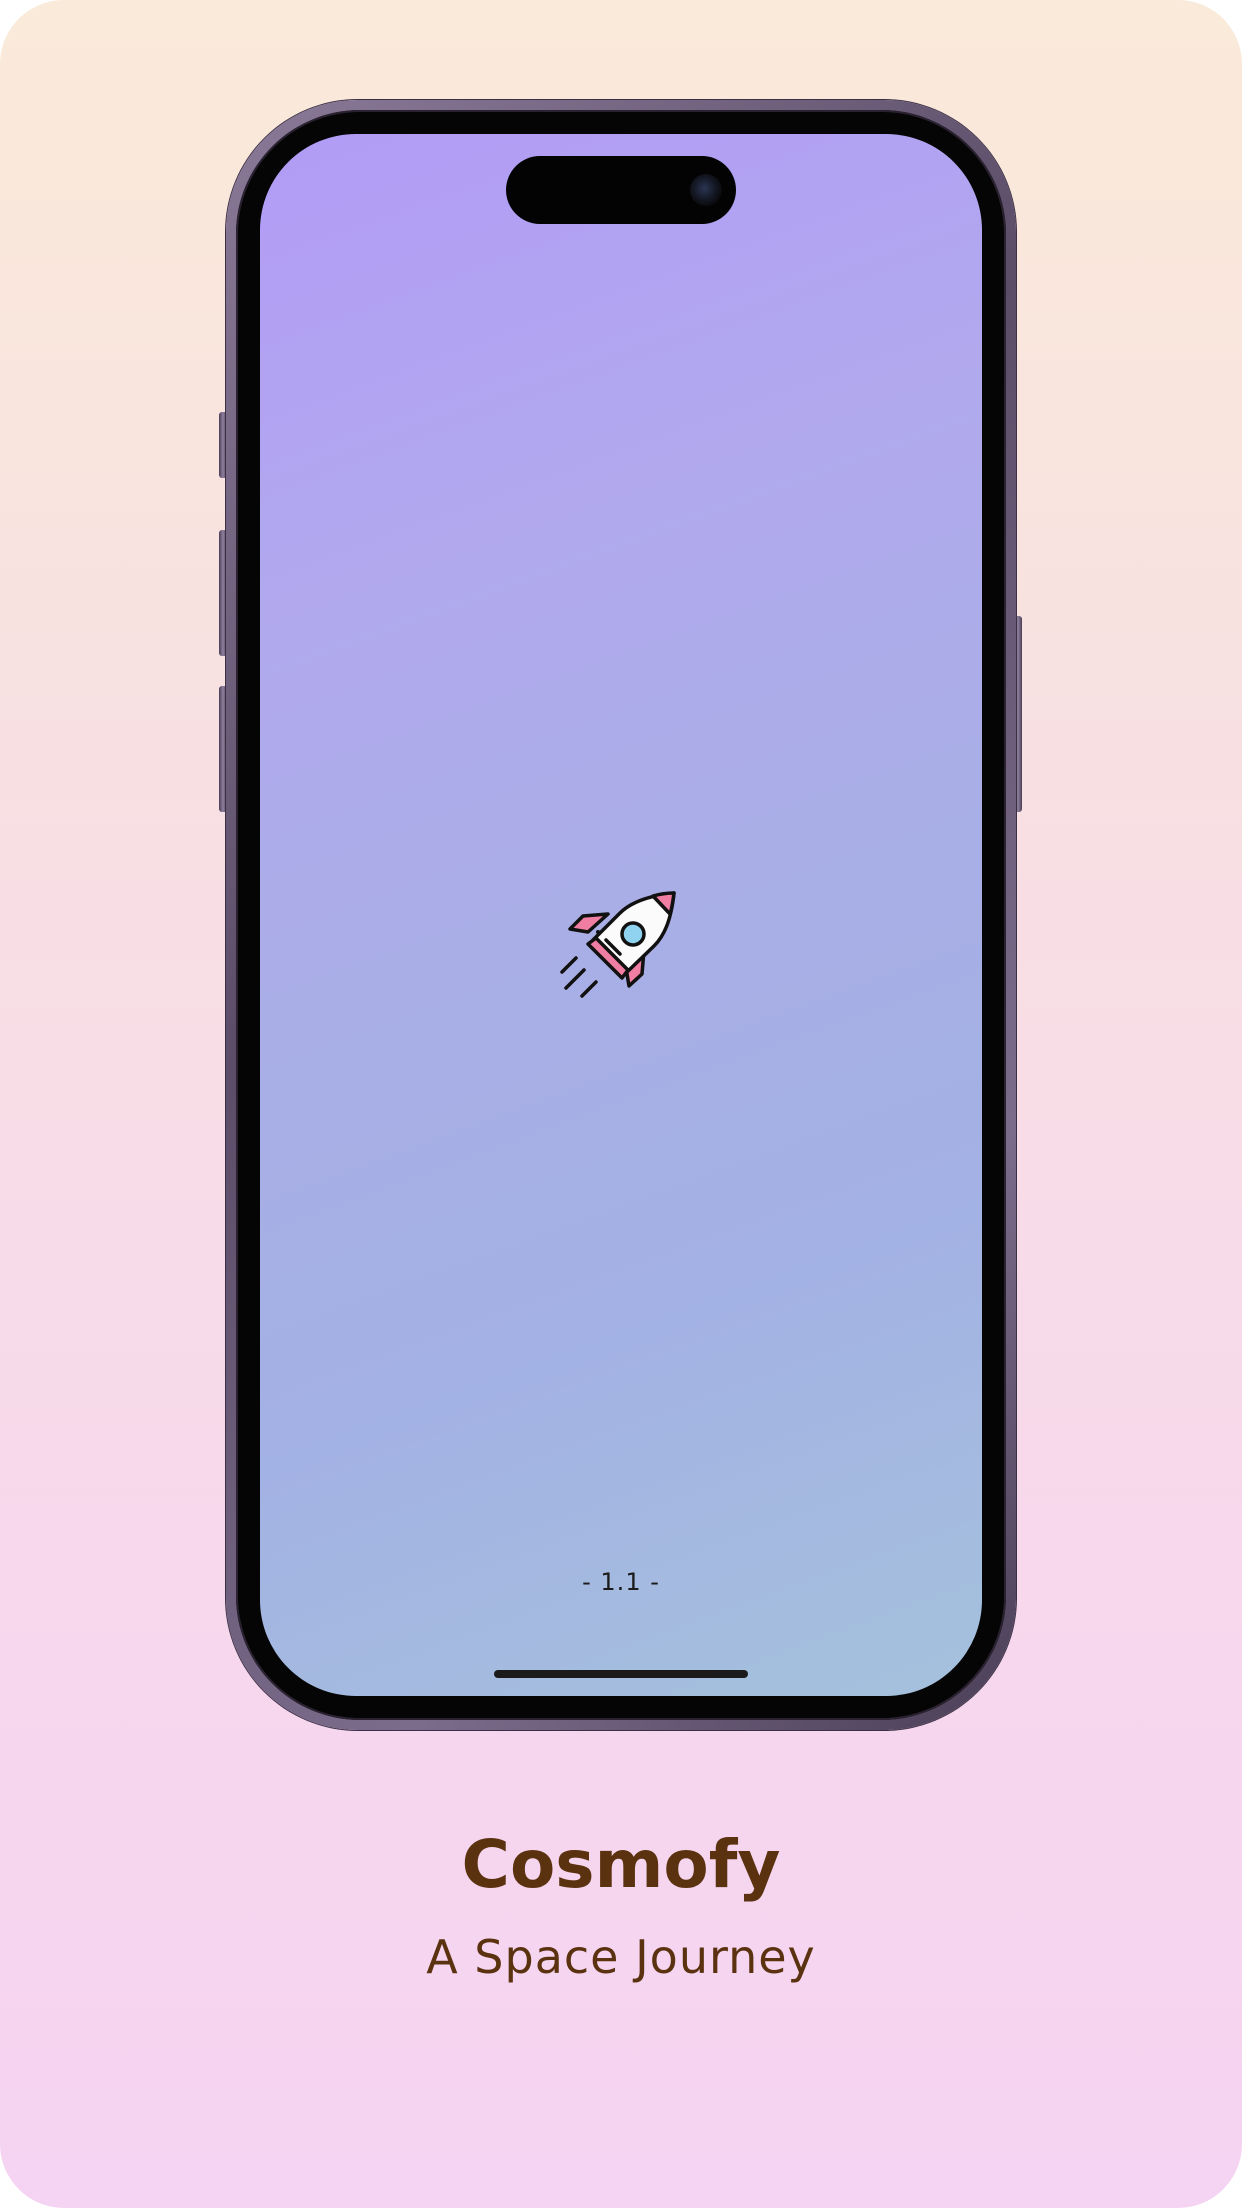 The height and width of the screenshot is (2208, 1242). I want to click on app-tagline: A Space Journey, so click(621, 1957).